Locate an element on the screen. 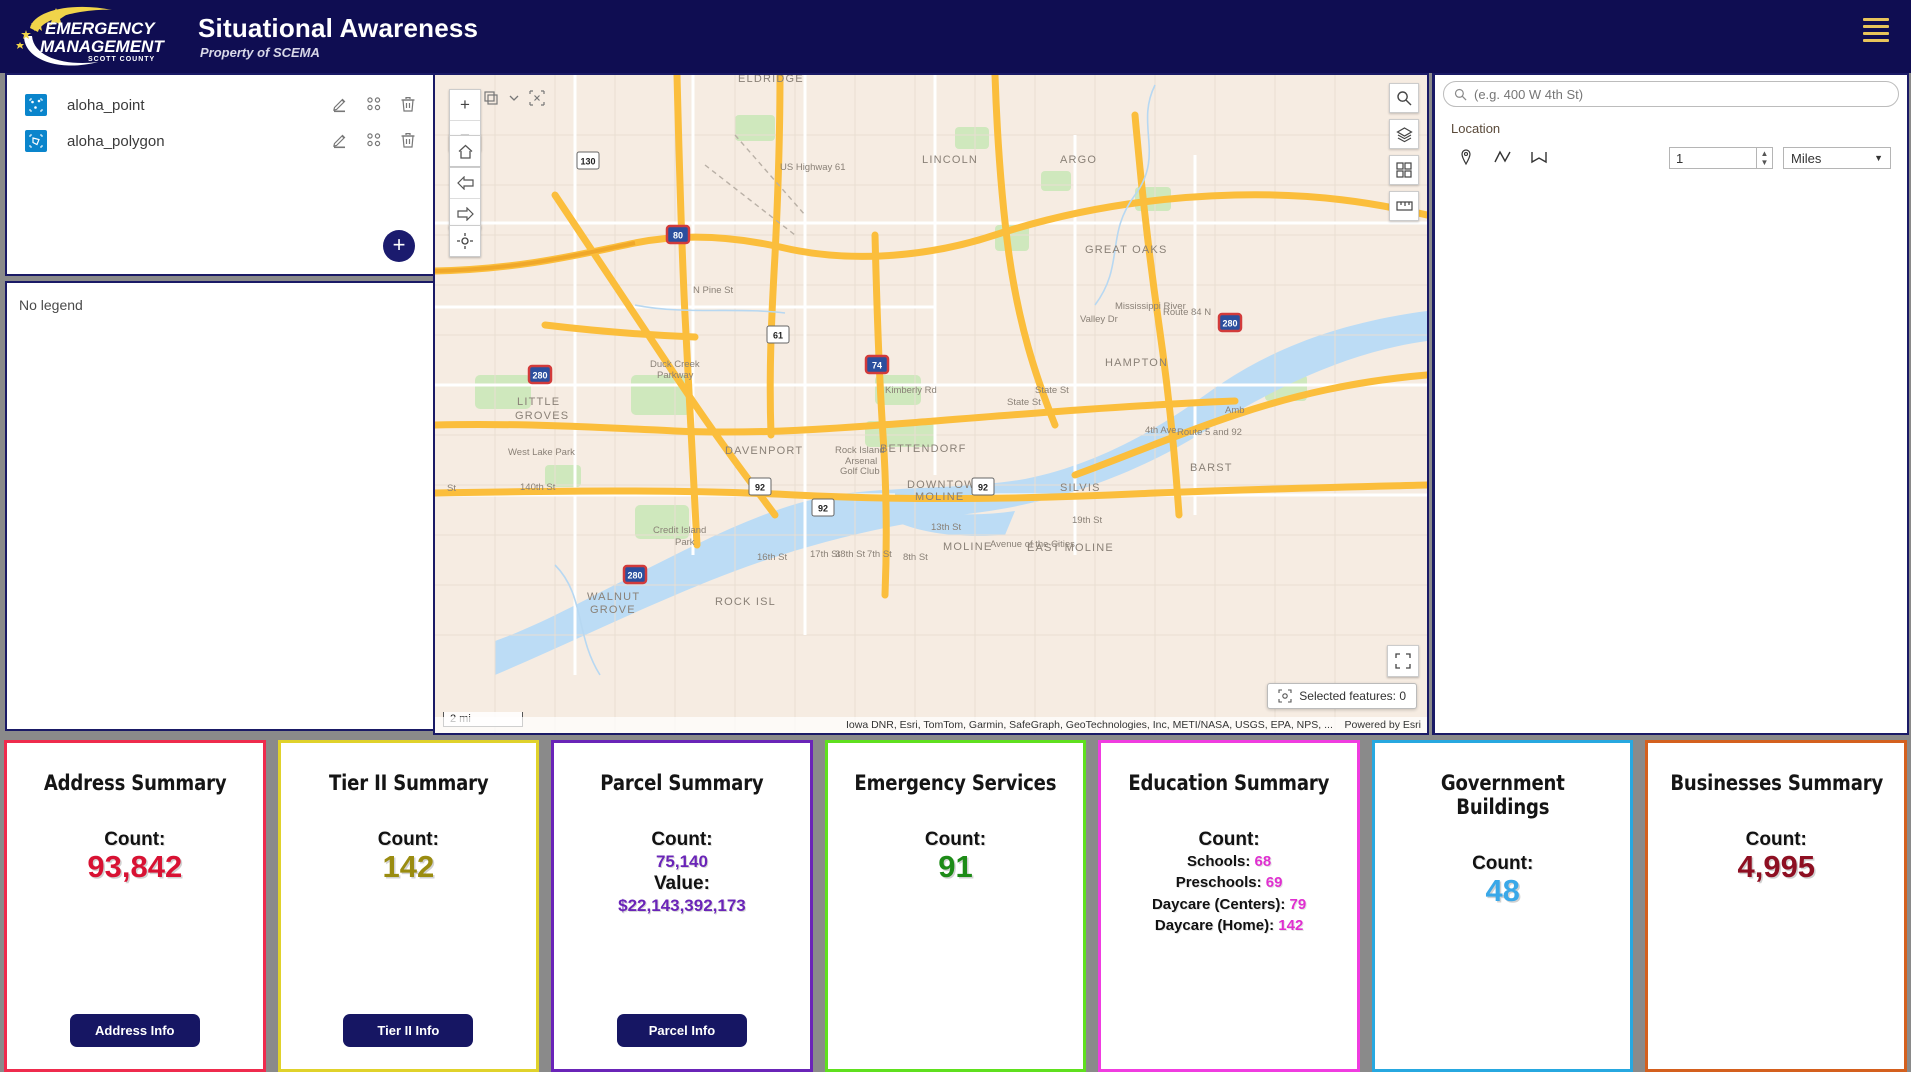  card-info-button: Parcel Info is located at coordinates (681, 1030).